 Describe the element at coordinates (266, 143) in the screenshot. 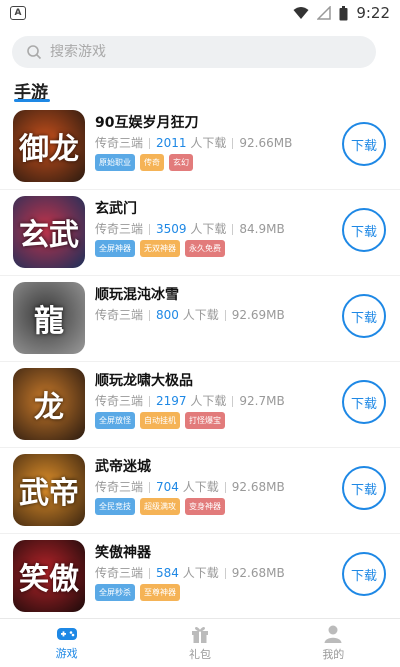

I see `game-size: 92.66MB` at that location.